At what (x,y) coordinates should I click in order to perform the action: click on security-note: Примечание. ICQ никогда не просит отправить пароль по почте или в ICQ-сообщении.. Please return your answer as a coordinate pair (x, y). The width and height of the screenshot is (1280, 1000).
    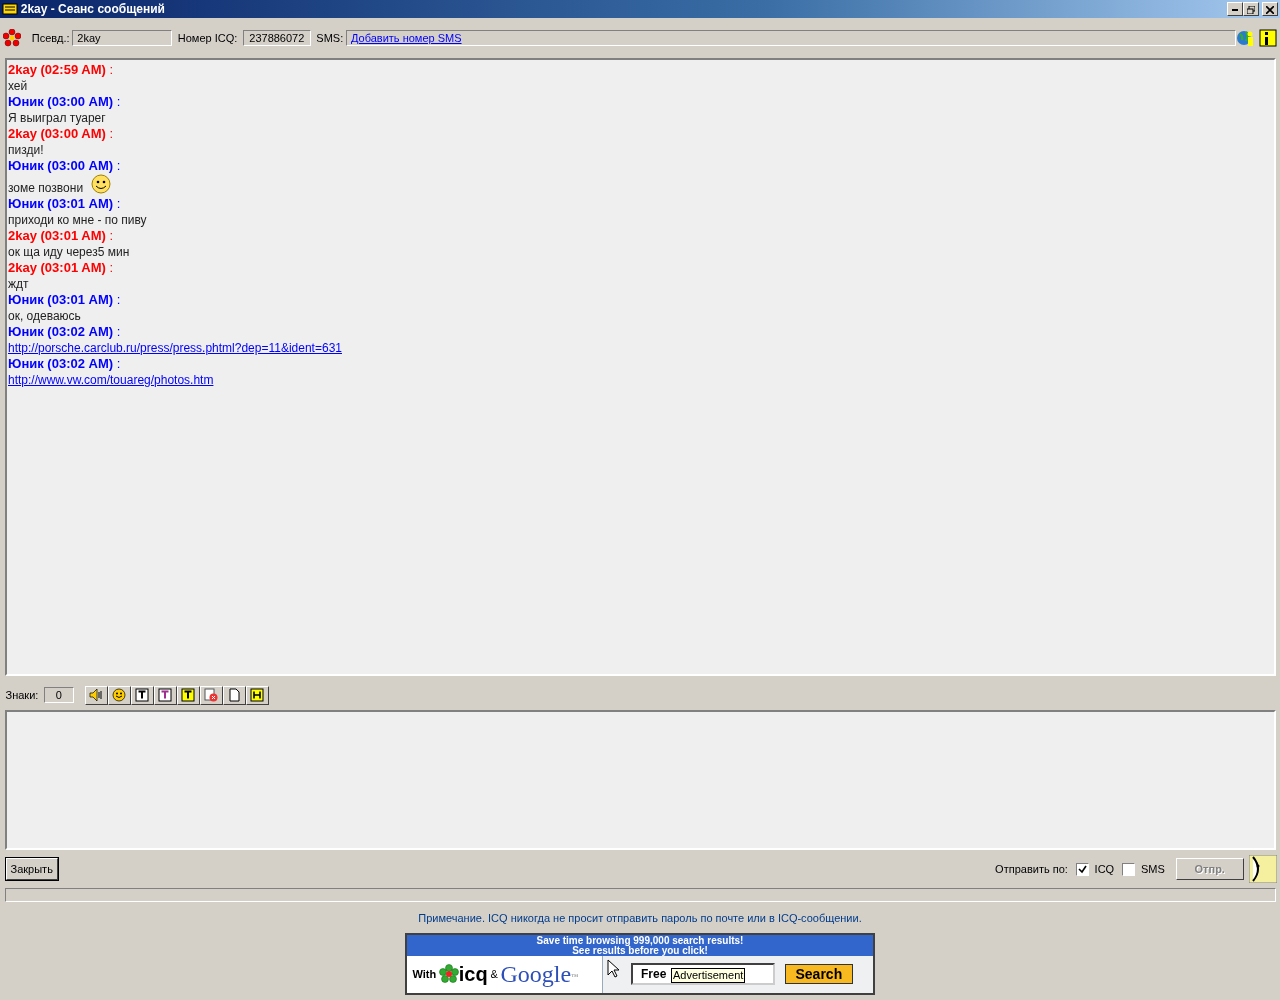
    Looking at the image, I should click on (640, 918).